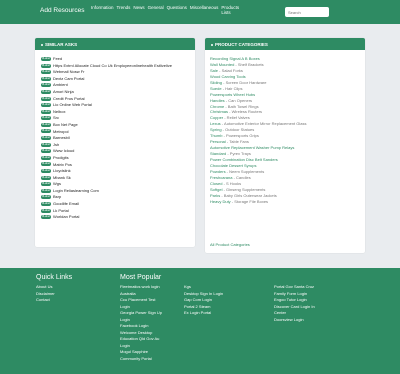  Describe the element at coordinates (204, 7) in the screenshot. I see `nav-link: Miscellaneous` at that location.